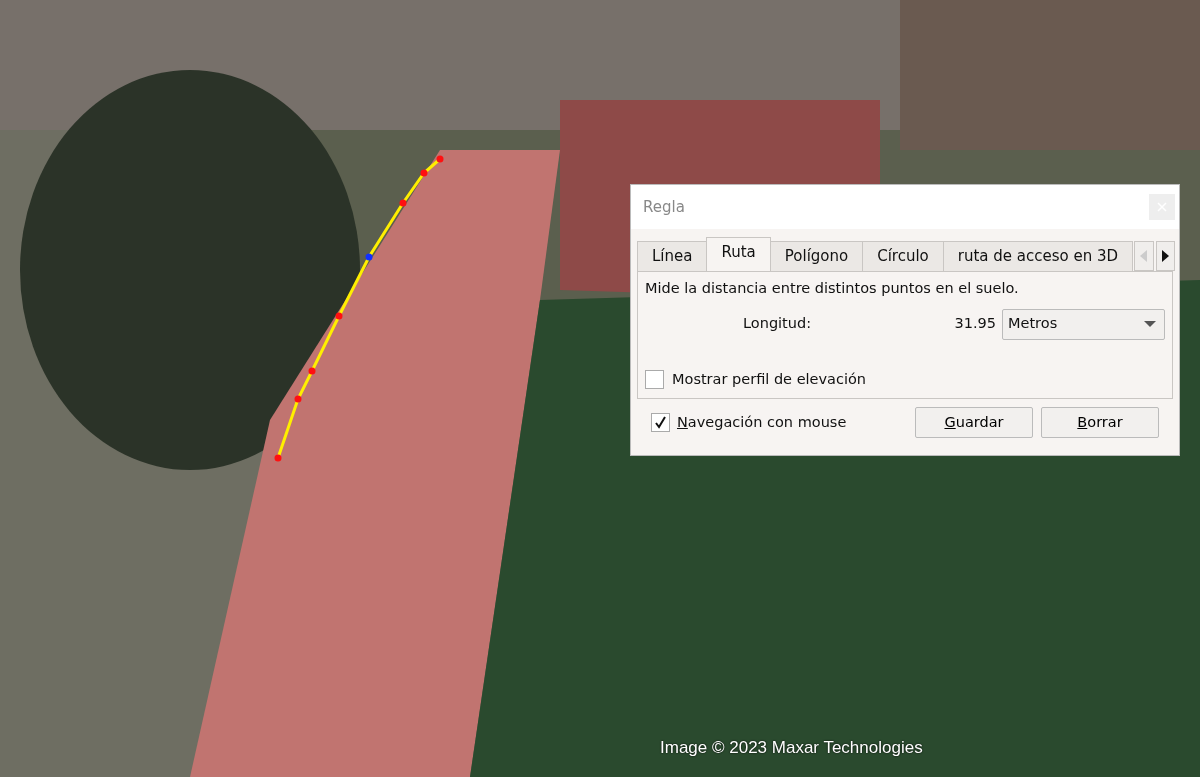 The image size is (1200, 777). What do you see at coordinates (672, 256) in the screenshot?
I see `tab: Línea` at bounding box center [672, 256].